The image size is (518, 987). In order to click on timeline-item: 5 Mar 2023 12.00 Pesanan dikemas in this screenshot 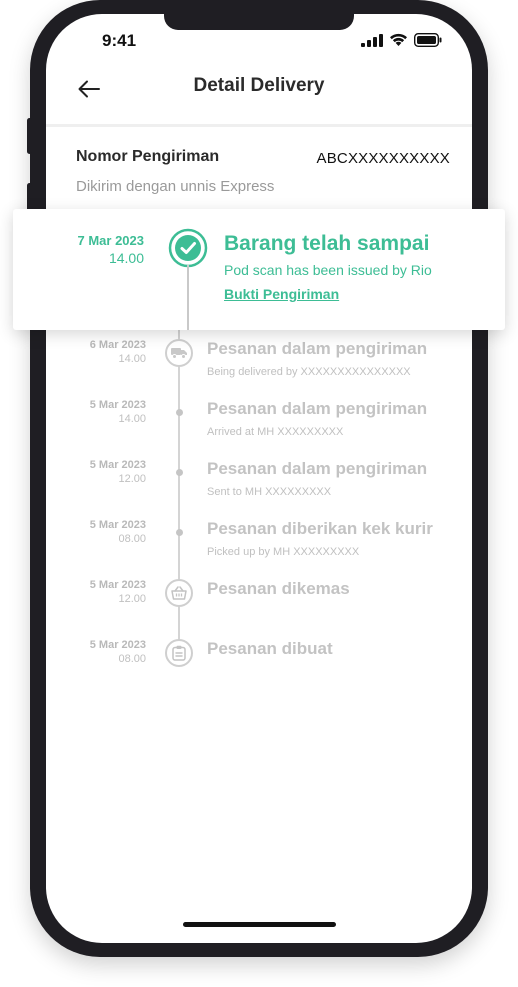, I will do `click(259, 604)`.